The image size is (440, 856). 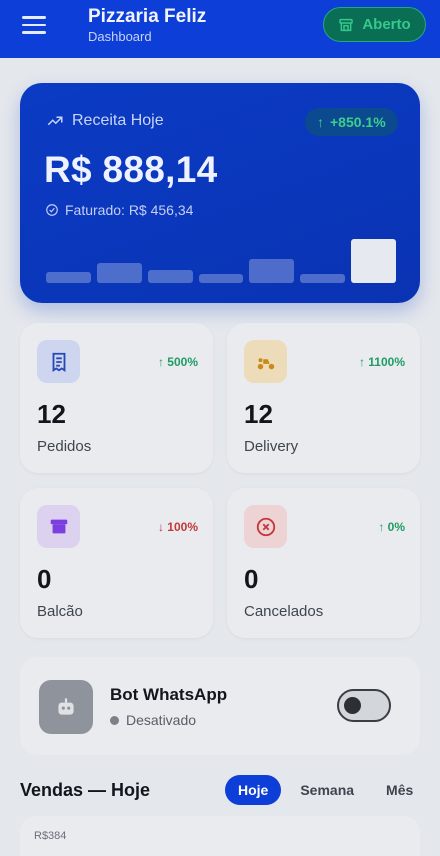 What do you see at coordinates (169, 694) in the screenshot?
I see `bot-name: Bot WhatsApp` at bounding box center [169, 694].